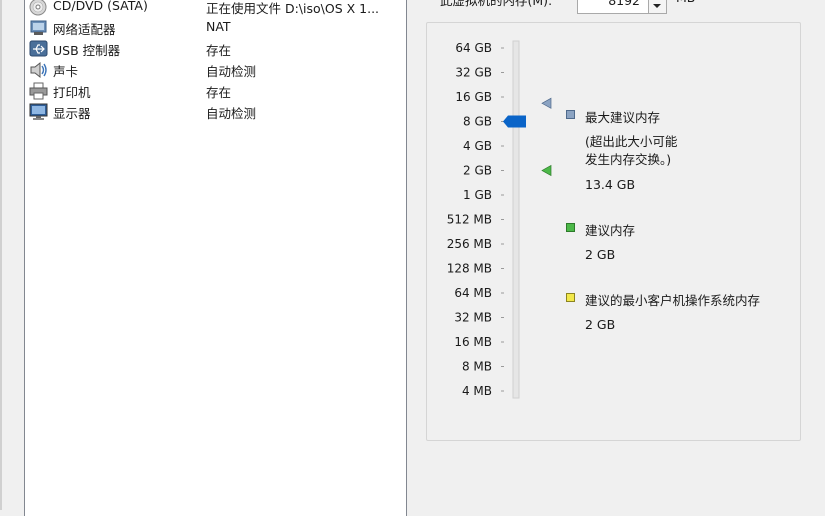 The width and height of the screenshot is (825, 516). What do you see at coordinates (477, 391) in the screenshot?
I see `scale-tick-label: 4 MB` at bounding box center [477, 391].